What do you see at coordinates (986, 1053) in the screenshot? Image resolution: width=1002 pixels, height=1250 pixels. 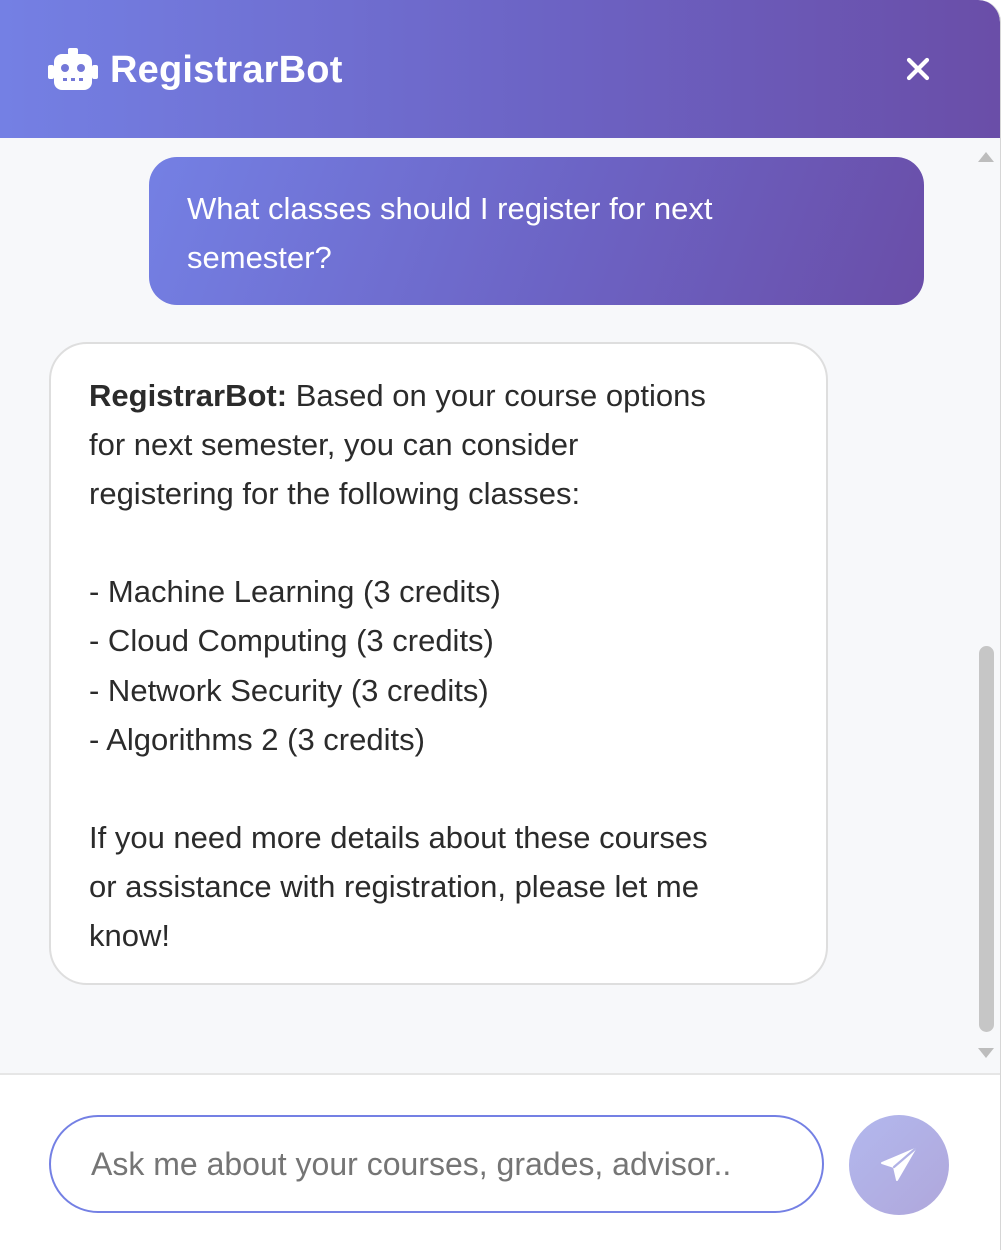 I see `scroll-down-arrow-icon` at bounding box center [986, 1053].